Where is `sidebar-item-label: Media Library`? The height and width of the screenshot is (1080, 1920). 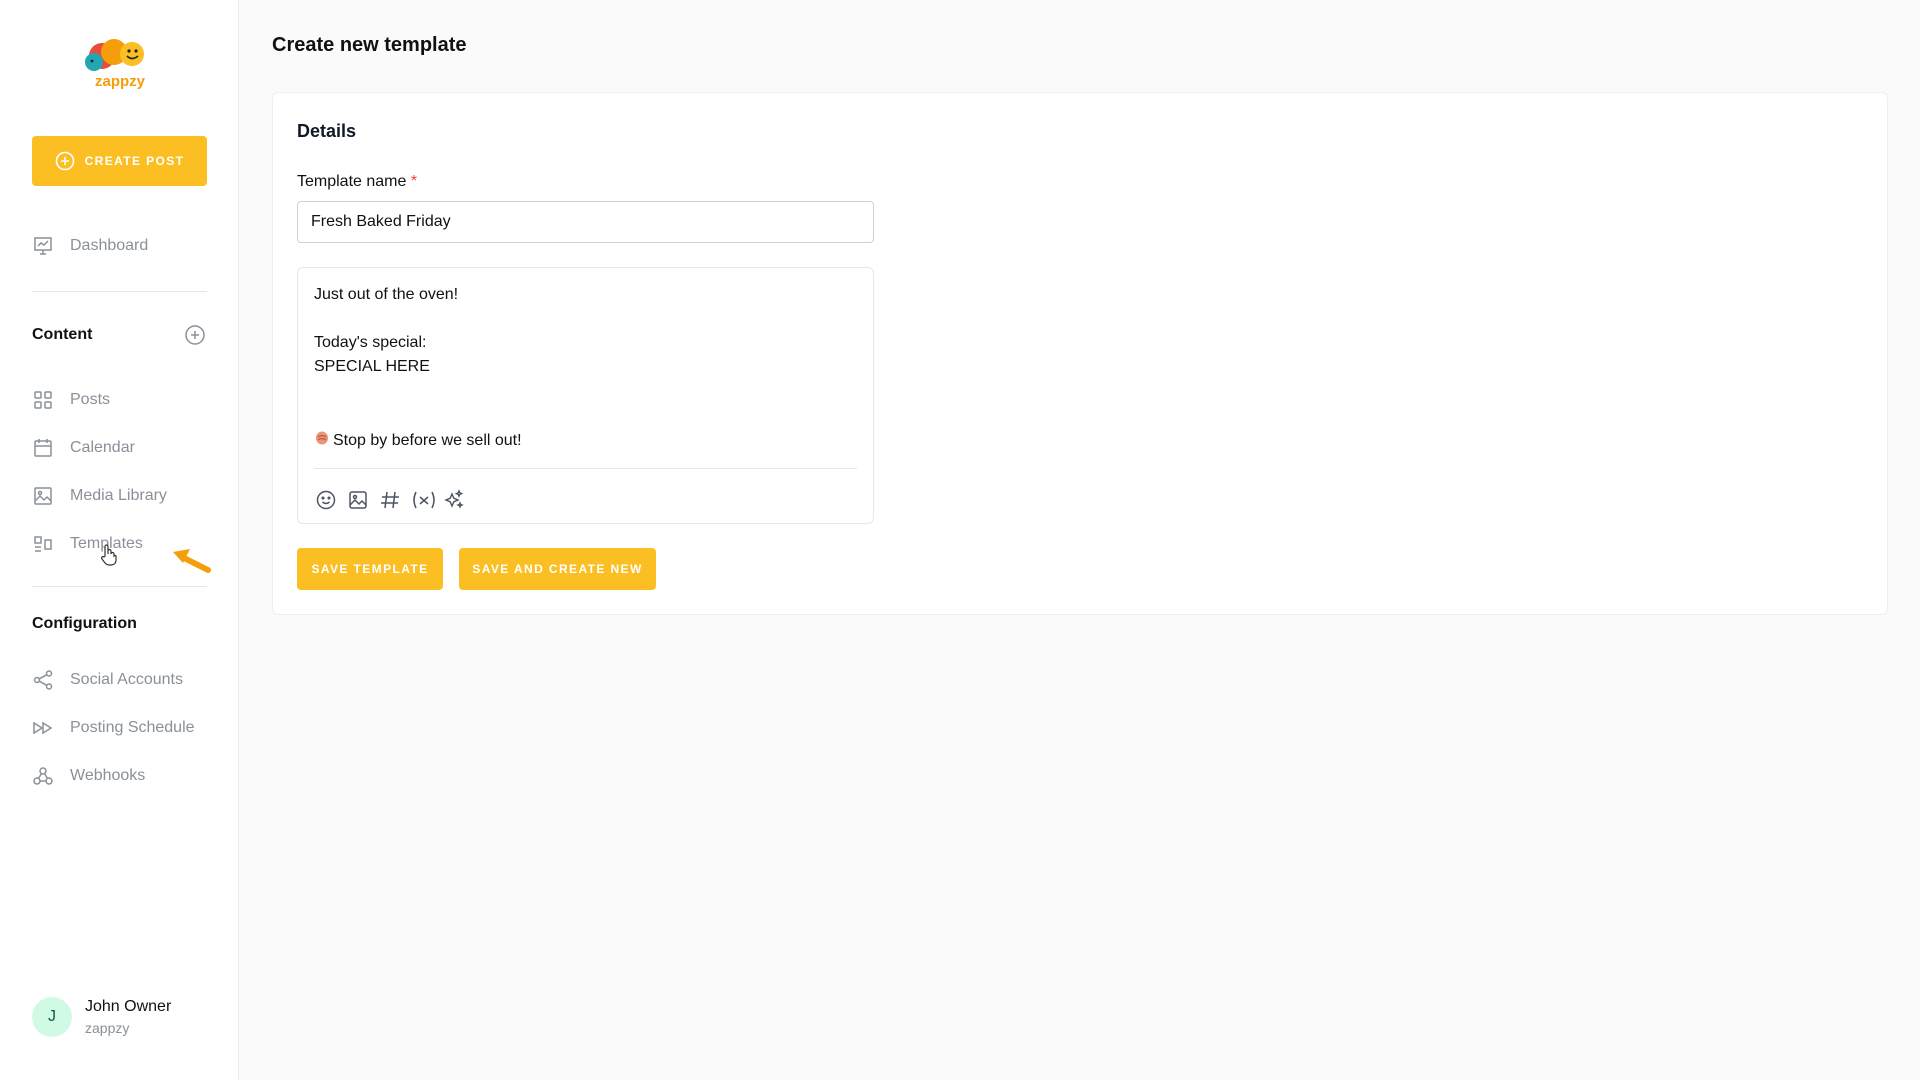 sidebar-item-label: Media Library is located at coordinates (118, 495).